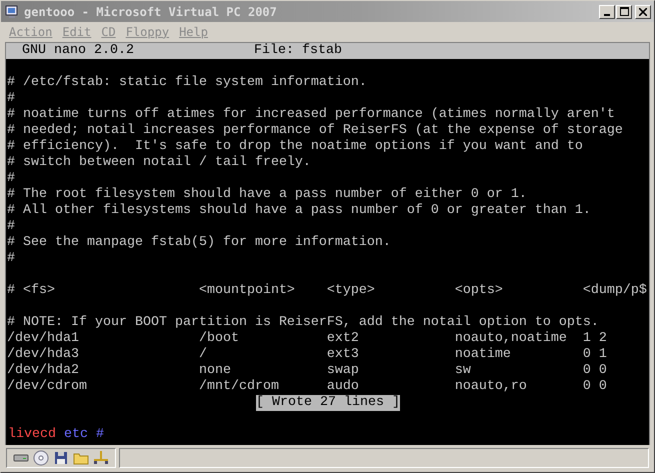 This screenshot has width=655, height=473. I want to click on file-line: # noatime turns off atimes for increased performance (atimes normally aren't, so click(311, 115).